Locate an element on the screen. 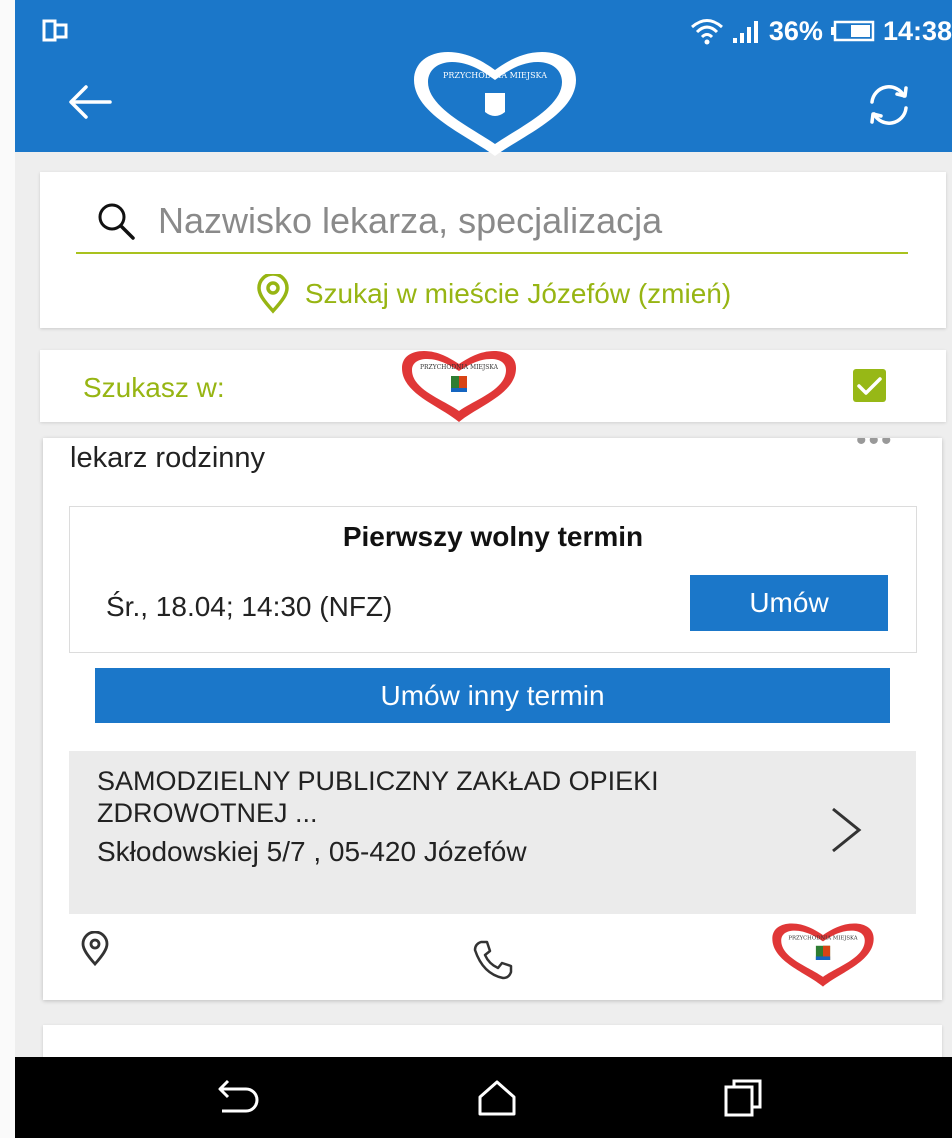 The height and width of the screenshot is (1138, 952). filter-label: Szukasz w: is located at coordinates (154, 387).